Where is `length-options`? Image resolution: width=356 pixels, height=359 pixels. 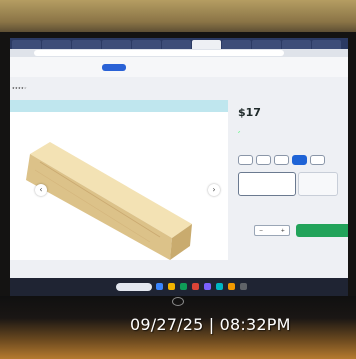
length-options is located at coordinates (281, 160).